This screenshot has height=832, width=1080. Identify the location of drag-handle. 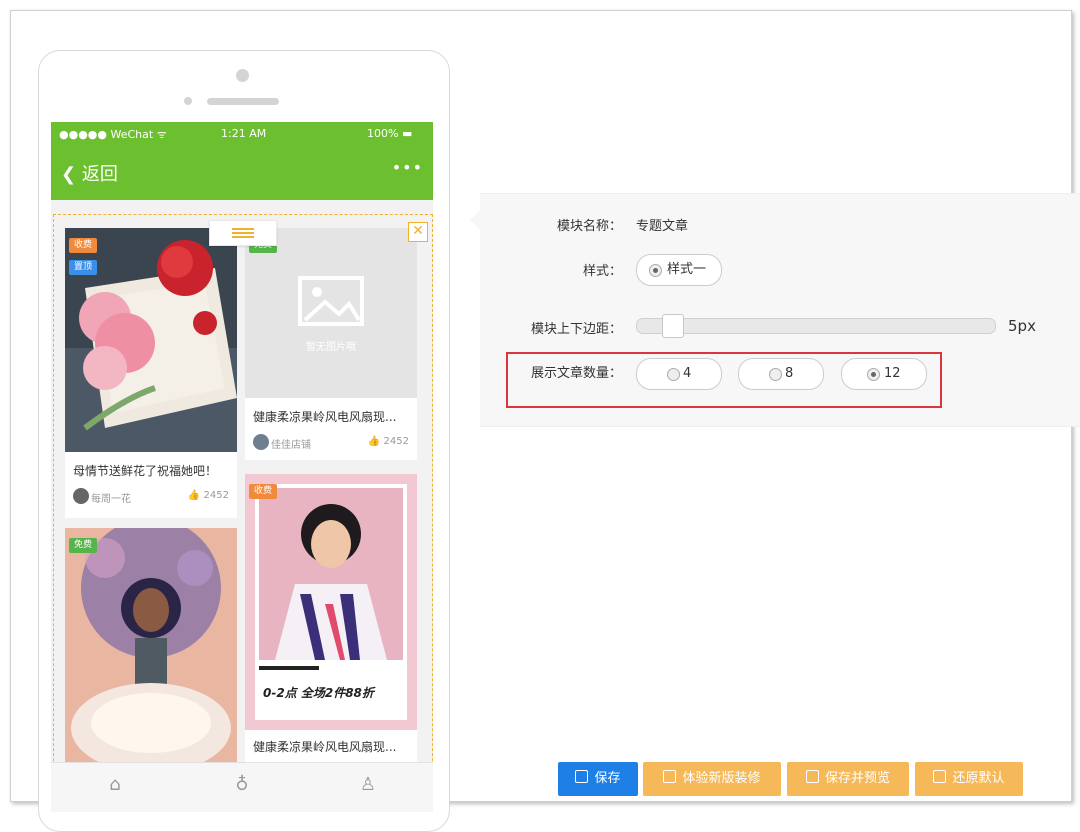
(243, 233).